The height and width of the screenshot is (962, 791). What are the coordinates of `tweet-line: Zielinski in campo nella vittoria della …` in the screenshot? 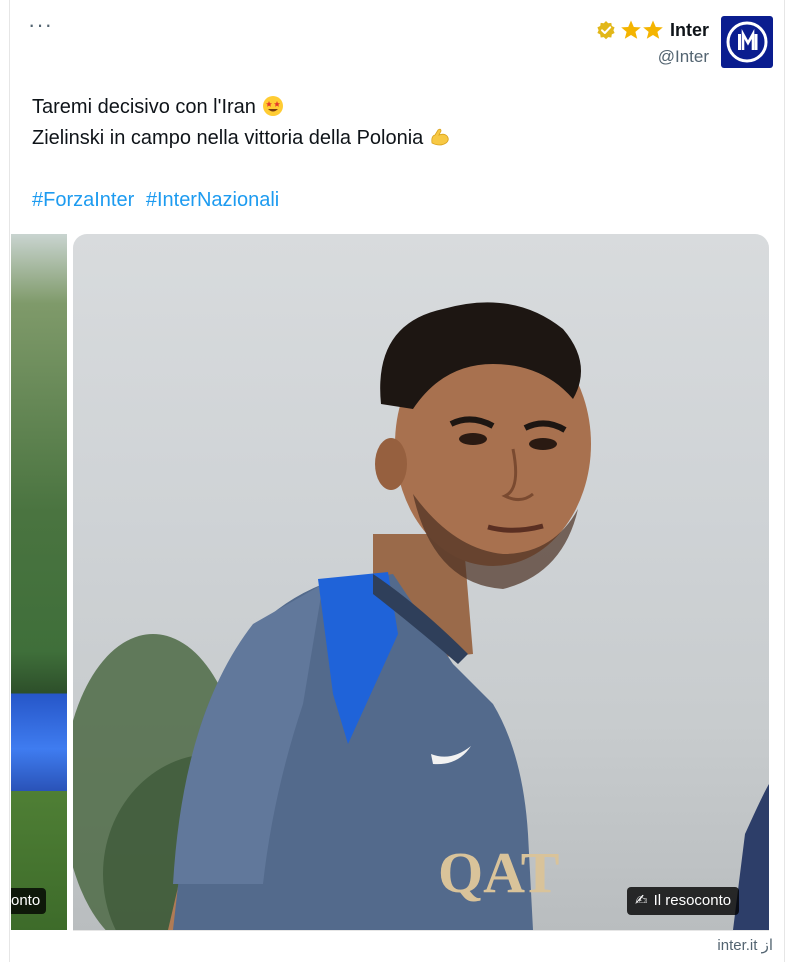 It's located at (382, 138).